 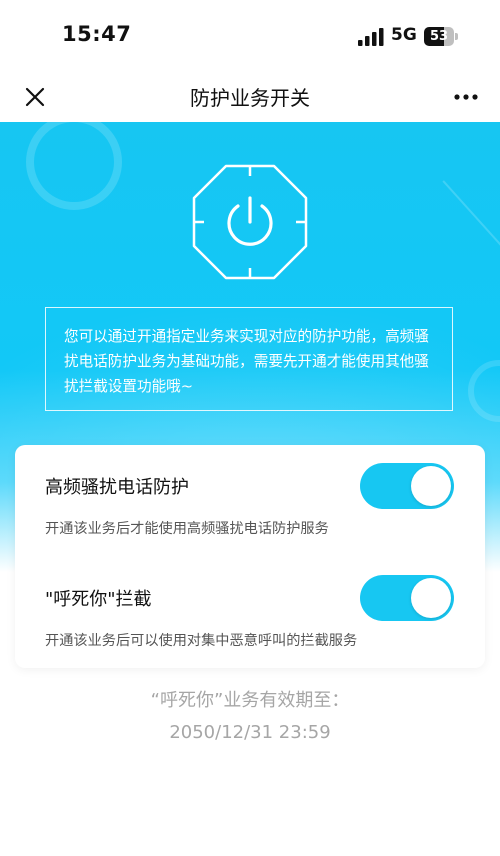 What do you see at coordinates (250, 732) in the screenshot?
I see `validity-date: 2050/12/31 23:59` at bounding box center [250, 732].